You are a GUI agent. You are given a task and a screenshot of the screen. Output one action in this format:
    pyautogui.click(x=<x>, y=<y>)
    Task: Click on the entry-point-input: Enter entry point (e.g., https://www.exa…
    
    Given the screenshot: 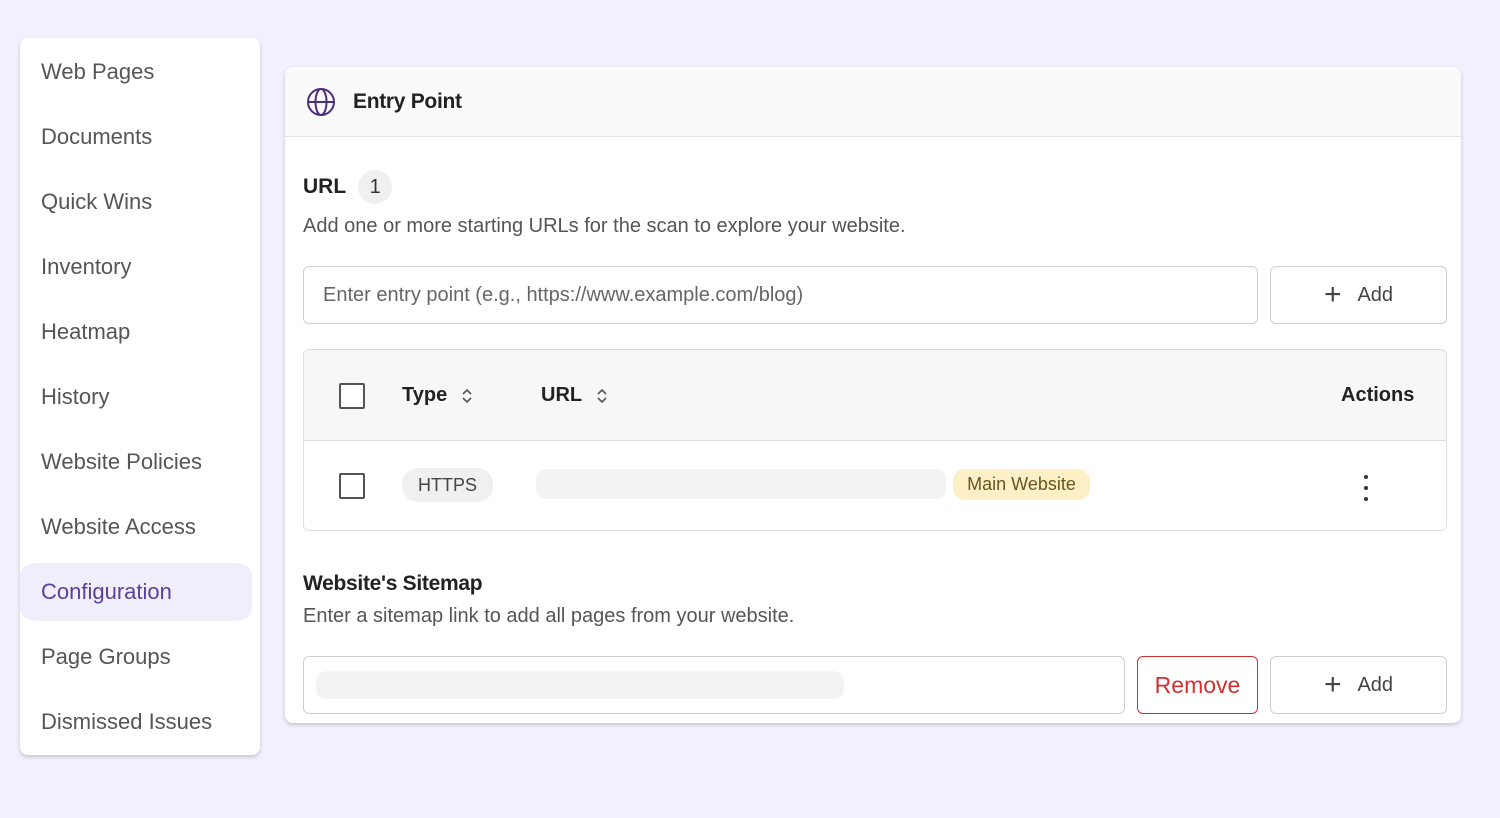 What is the action you would take?
    pyautogui.click(x=780, y=295)
    